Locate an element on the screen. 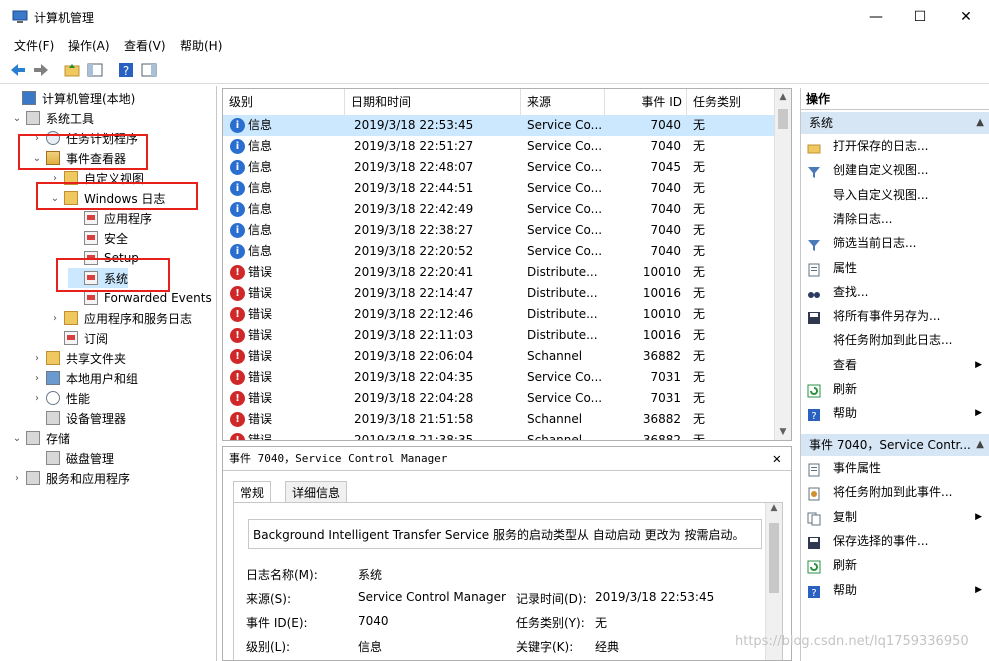  tree-item-security-log: 安全 is located at coordinates (98, 238).